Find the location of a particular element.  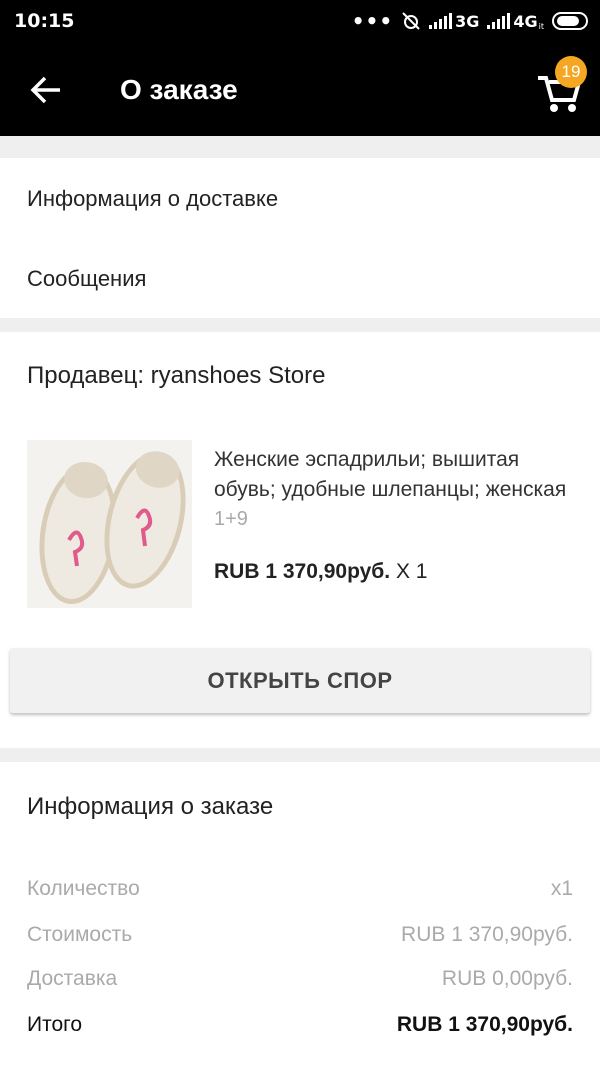

network-3g-label: 3G is located at coordinates (467, 21).